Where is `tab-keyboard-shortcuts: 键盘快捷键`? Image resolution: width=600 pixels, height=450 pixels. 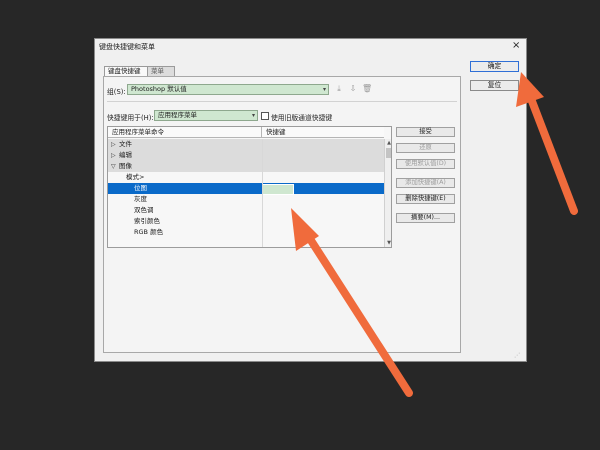 tab-keyboard-shortcuts: 键盘快捷键 is located at coordinates (126, 71).